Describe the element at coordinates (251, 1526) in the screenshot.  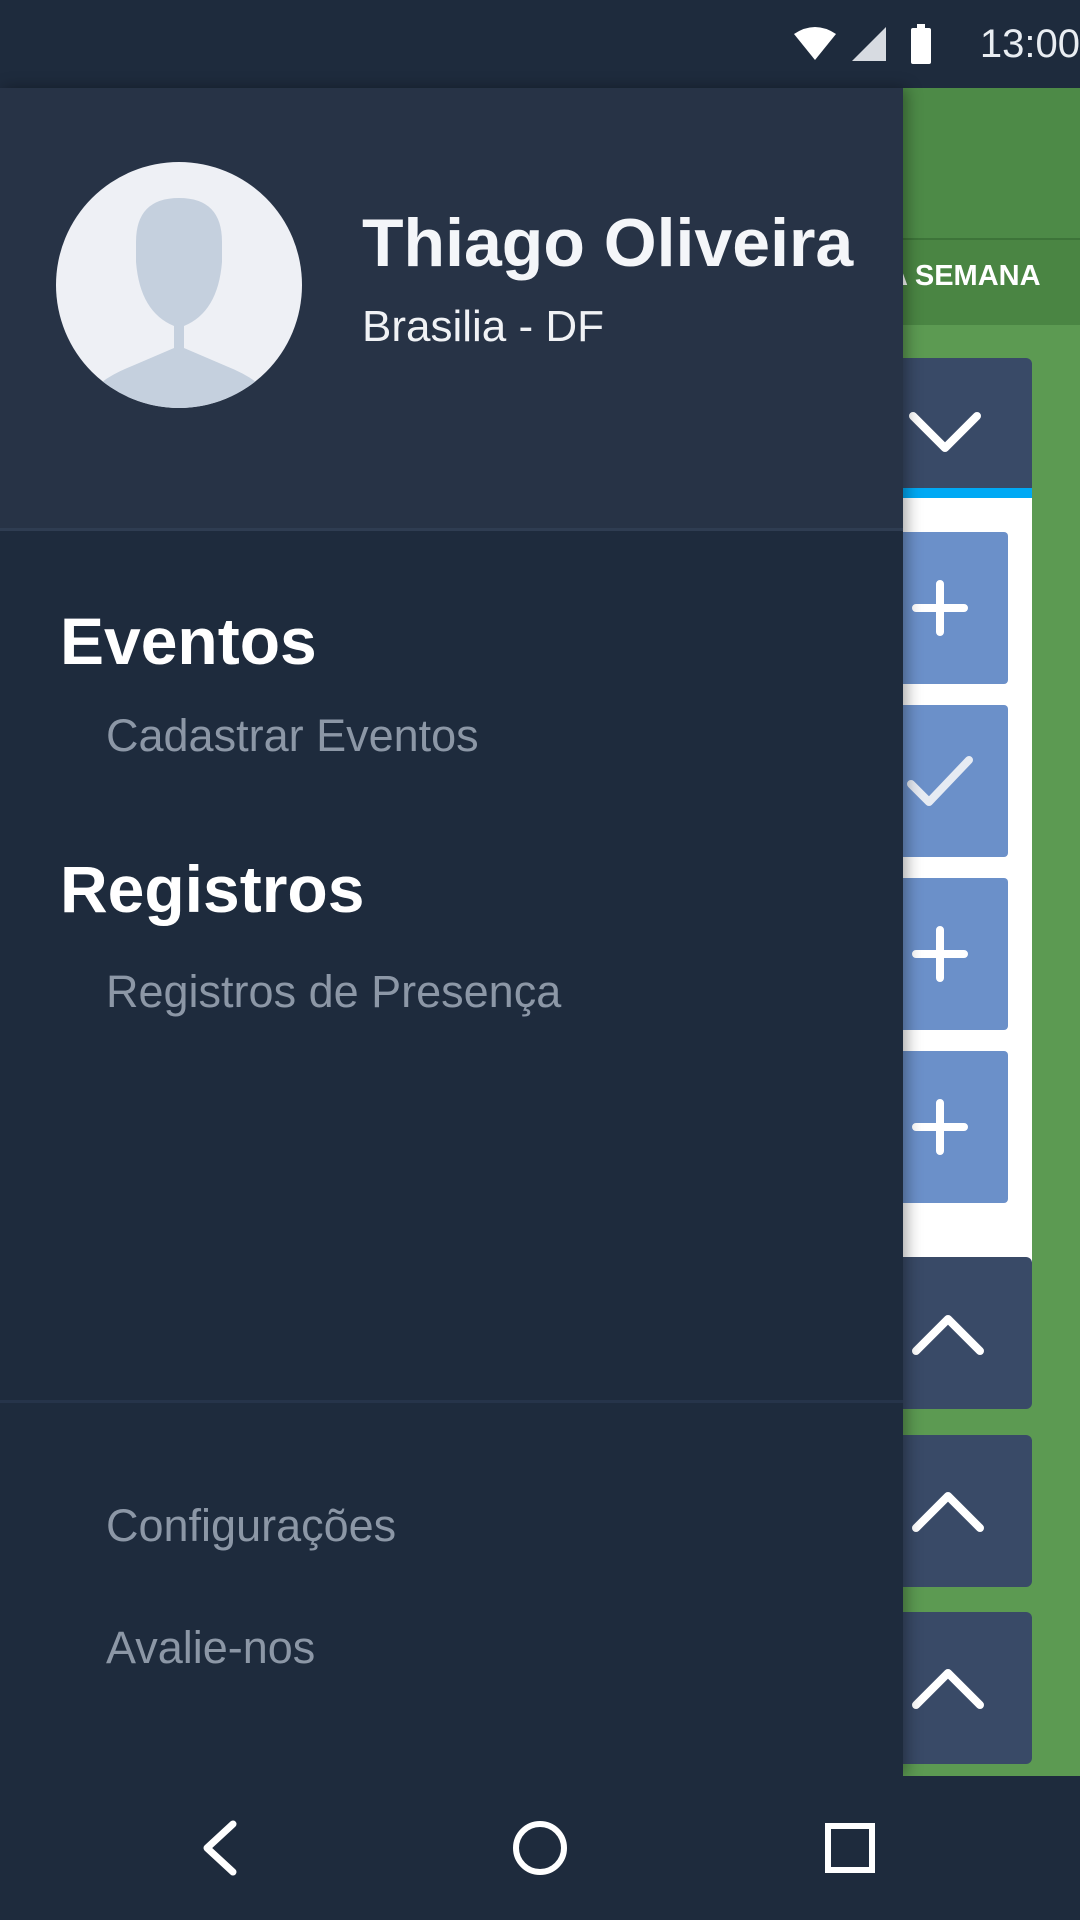
I see `menu-item-configuracoes: Configurações` at that location.